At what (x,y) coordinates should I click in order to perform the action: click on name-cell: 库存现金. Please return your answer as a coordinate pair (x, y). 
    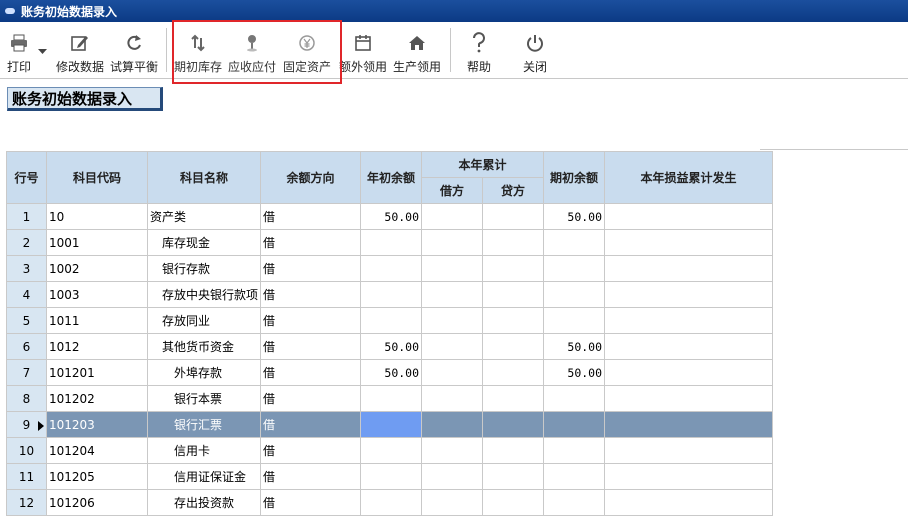
    Looking at the image, I should click on (204, 242).